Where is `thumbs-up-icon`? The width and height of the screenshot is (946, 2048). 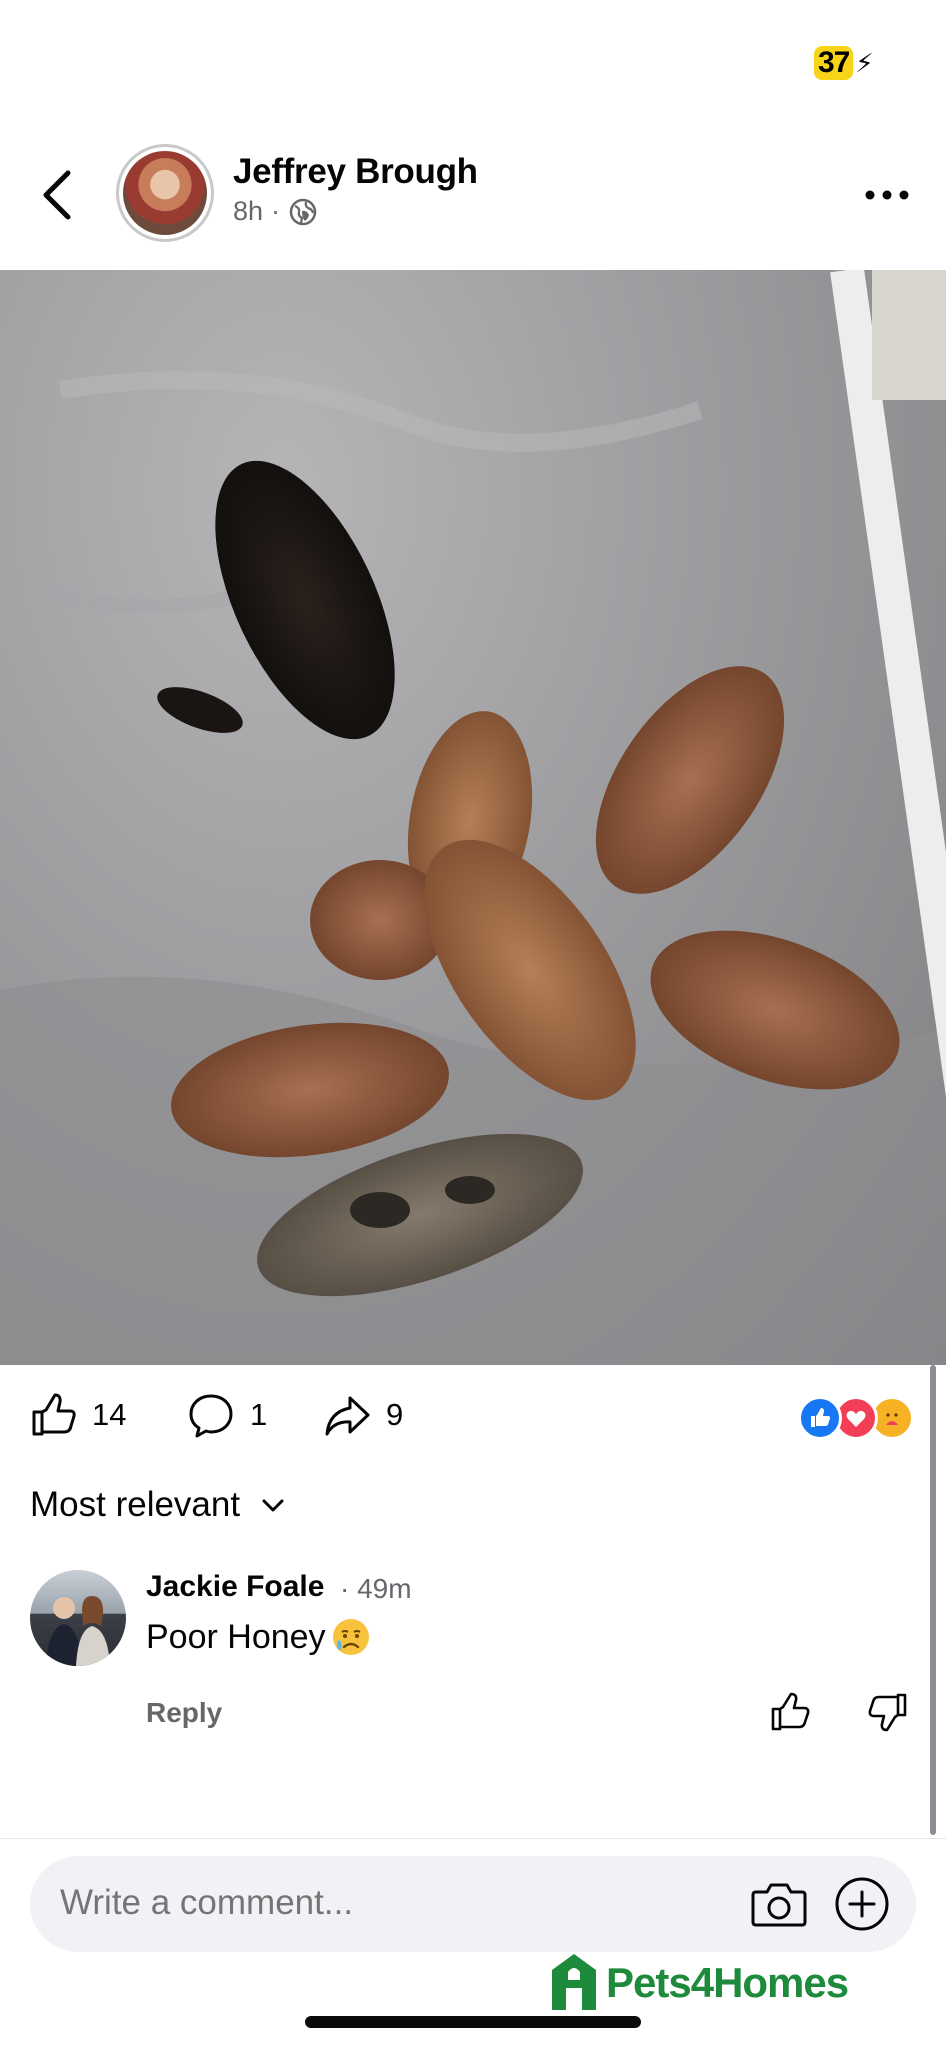 thumbs-up-icon is located at coordinates (54, 1414).